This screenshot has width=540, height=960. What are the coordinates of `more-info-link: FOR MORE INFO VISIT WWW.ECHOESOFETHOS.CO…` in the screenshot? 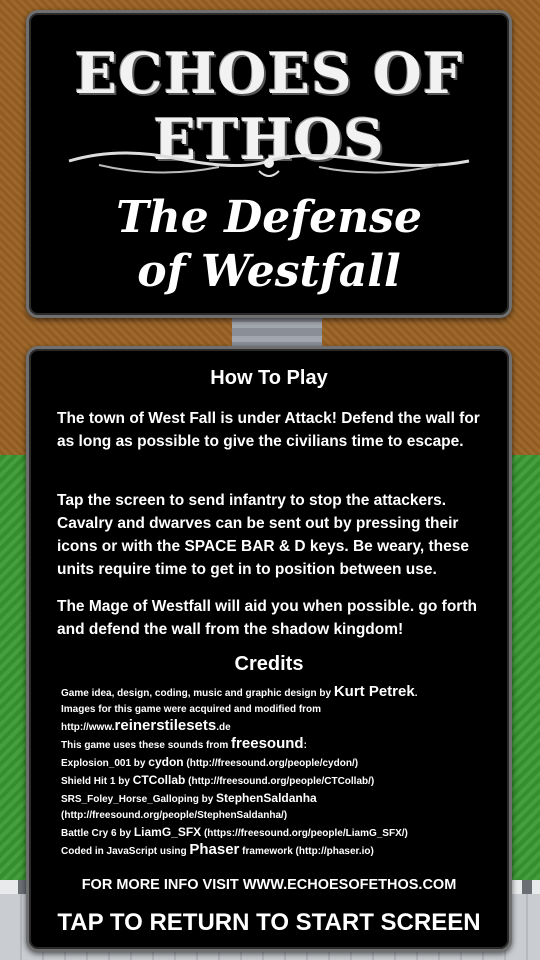 It's located at (269, 885).